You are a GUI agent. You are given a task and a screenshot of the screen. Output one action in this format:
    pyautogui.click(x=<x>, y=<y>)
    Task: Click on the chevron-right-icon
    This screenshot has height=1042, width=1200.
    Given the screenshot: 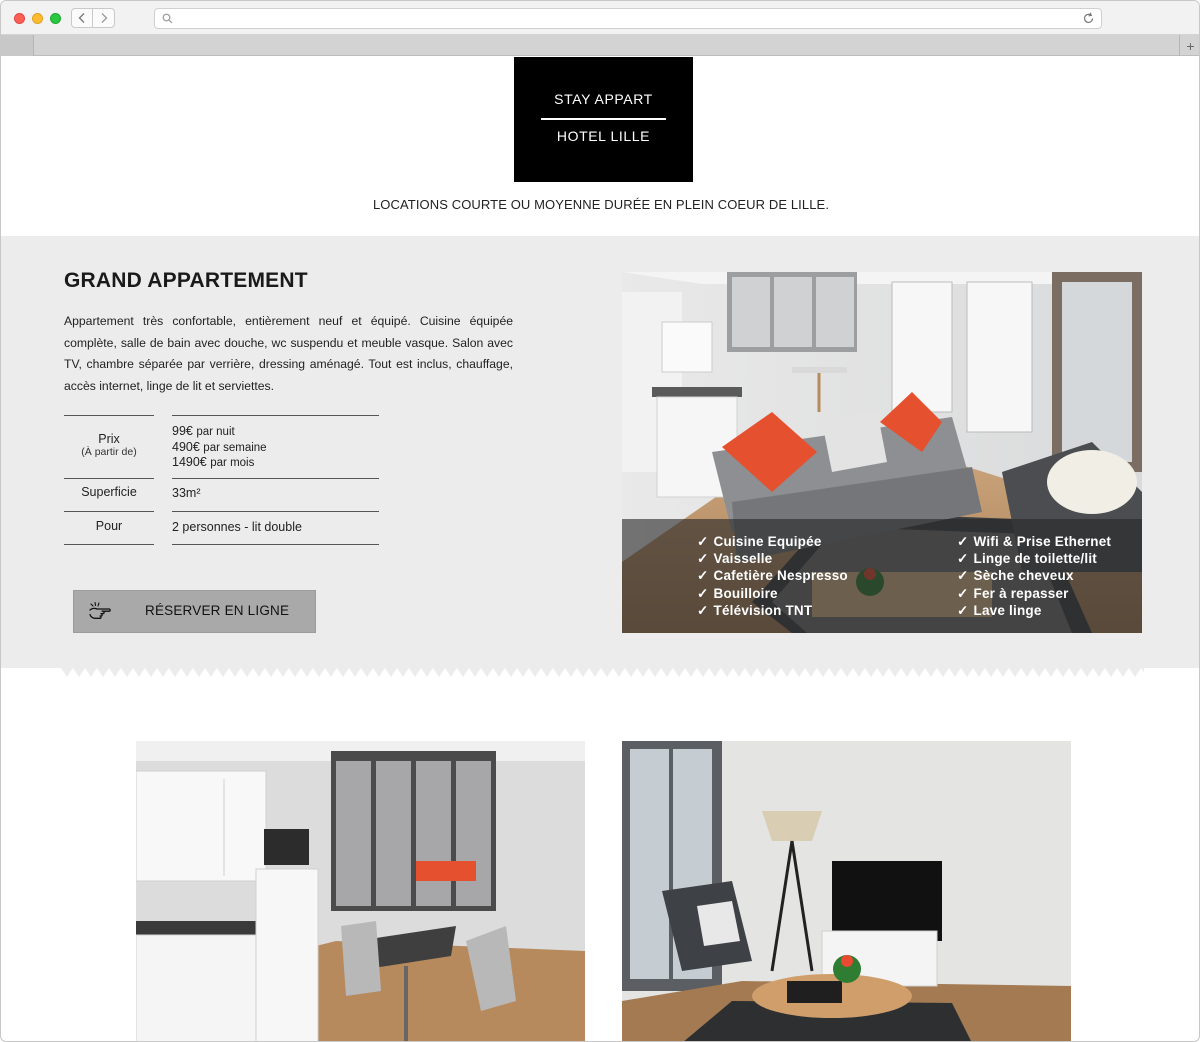 What is the action you would take?
    pyautogui.click(x=104, y=18)
    